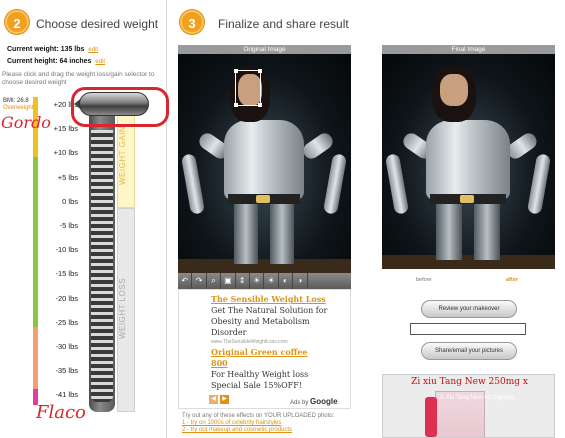 This screenshot has height=438, width=565. I want to click on final-image-header: Final Image, so click(468, 49).